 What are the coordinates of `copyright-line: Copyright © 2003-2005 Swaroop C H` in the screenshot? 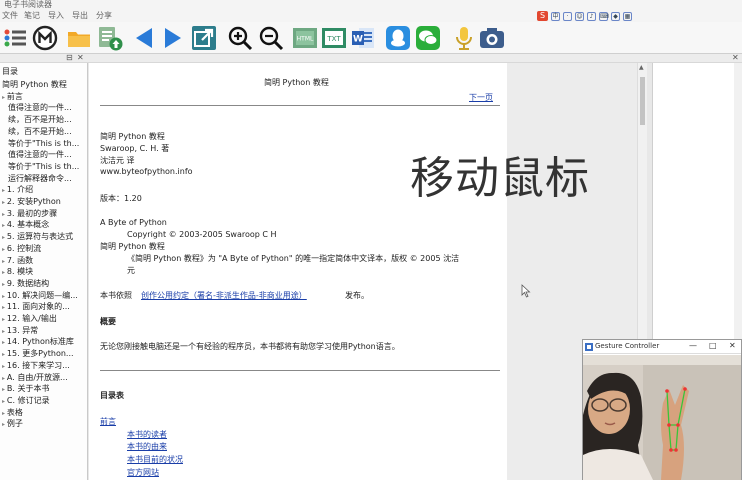 It's located at (202, 234).